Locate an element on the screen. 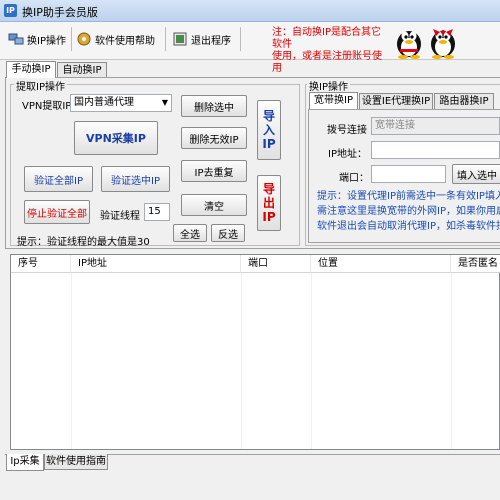 Image resolution: width=500 pixels, height=500 pixels. window-title: 换IP助手会员版 is located at coordinates (60, 12).